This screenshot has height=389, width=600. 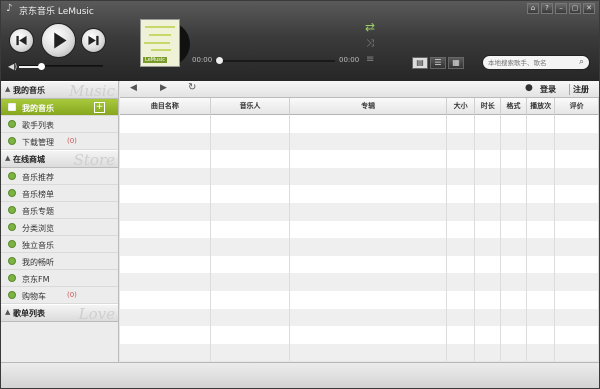 I want to click on sidebar-item-charts: 音乐榜单, so click(x=59, y=193).